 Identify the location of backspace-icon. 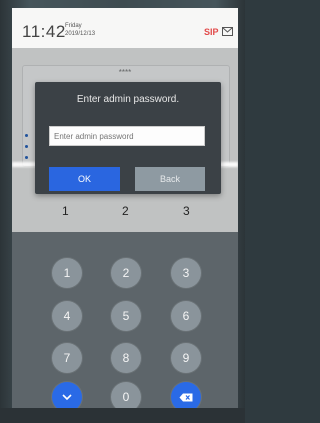
(186, 397).